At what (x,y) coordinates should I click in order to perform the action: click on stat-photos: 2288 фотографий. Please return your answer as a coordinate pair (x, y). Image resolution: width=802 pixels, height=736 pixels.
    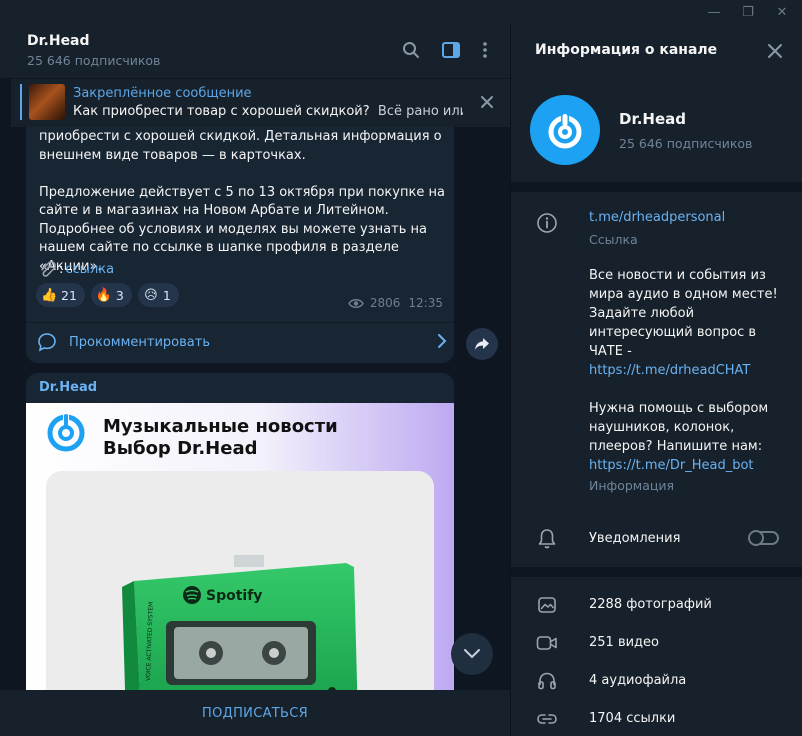
    Looking at the image, I should click on (650, 604).